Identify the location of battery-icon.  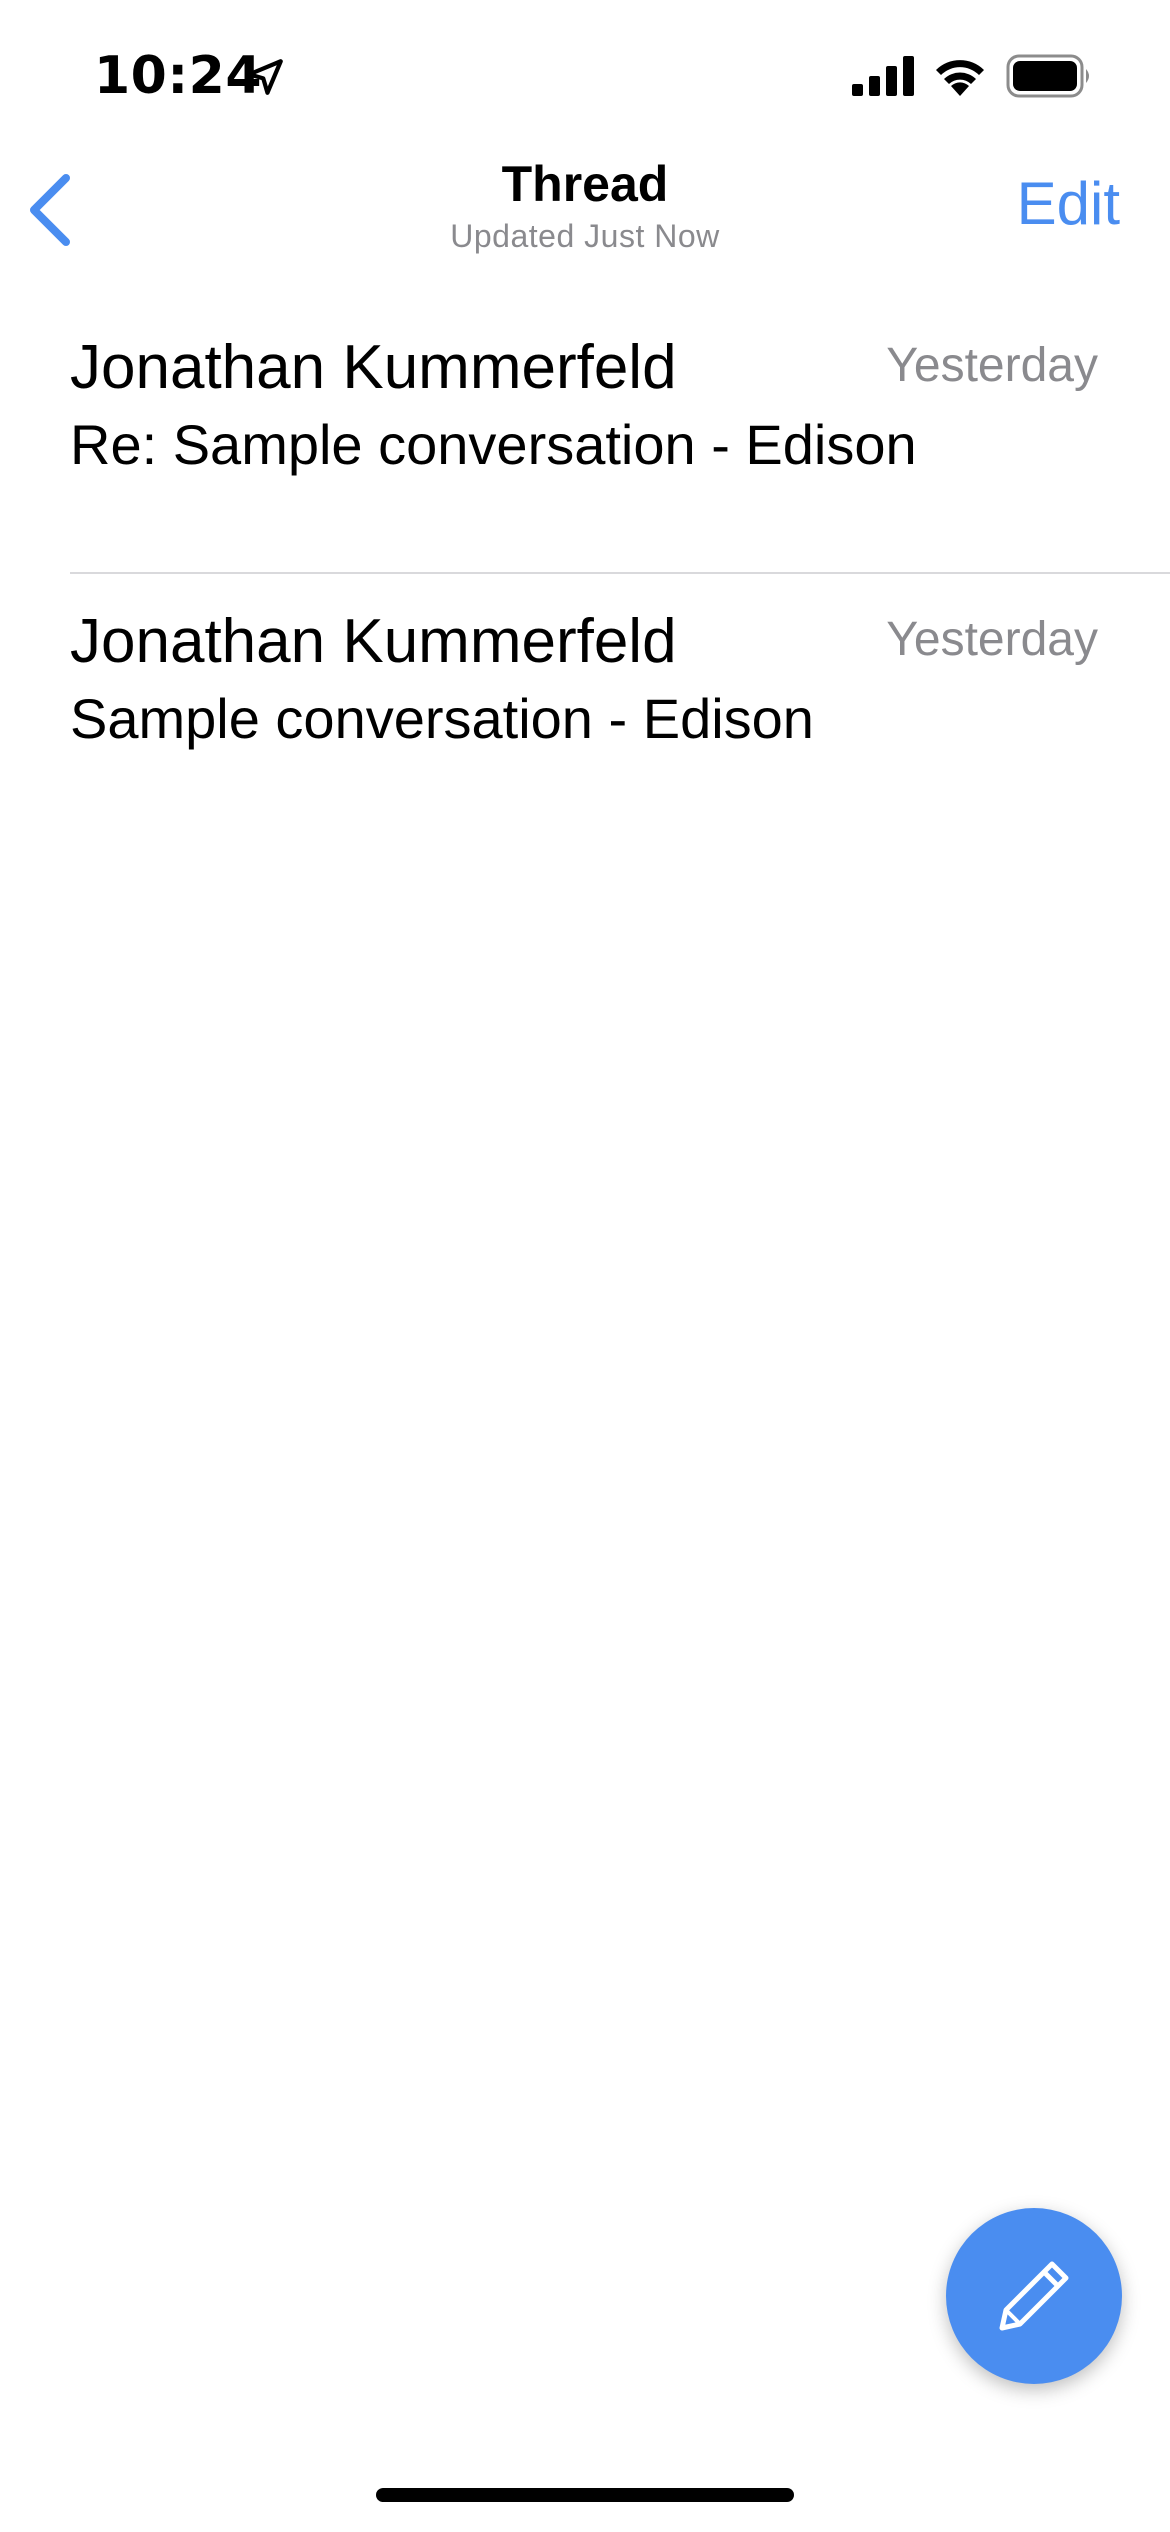
(1047, 76).